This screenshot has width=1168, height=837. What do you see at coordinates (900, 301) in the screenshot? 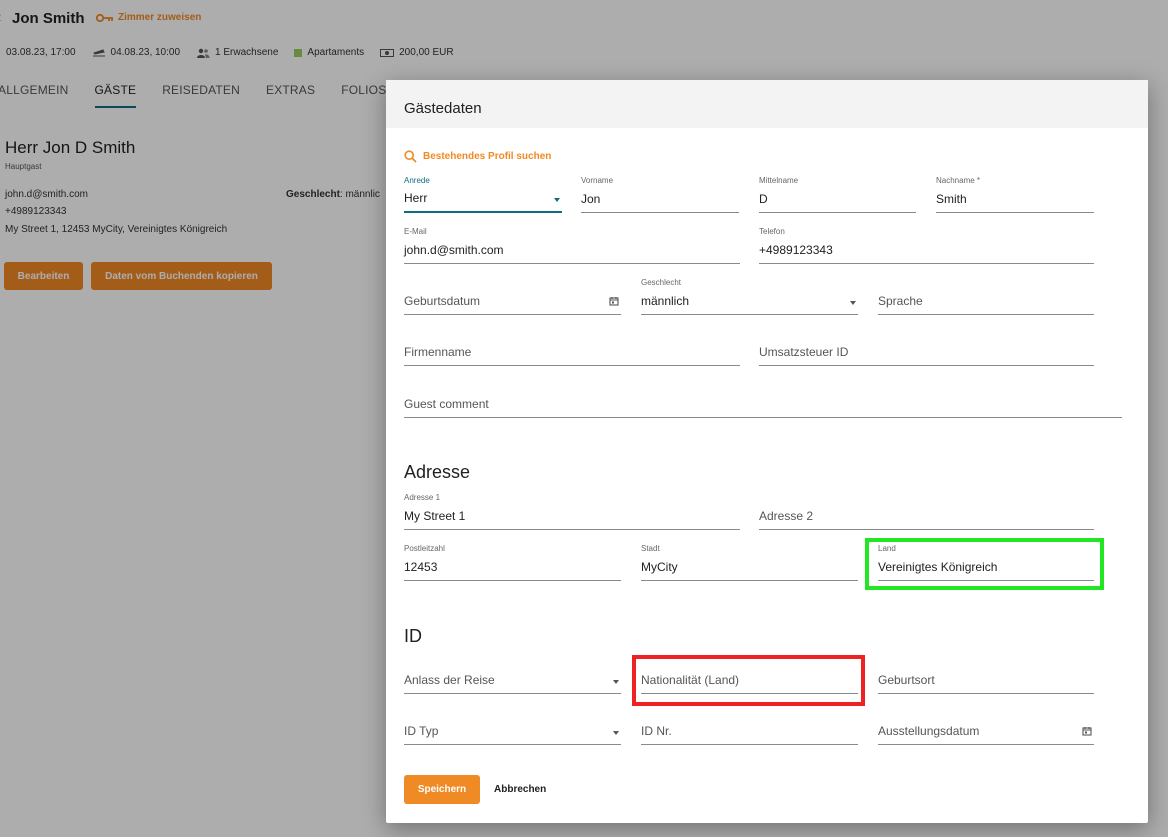
I see `language-placeholder: Sprache` at bounding box center [900, 301].